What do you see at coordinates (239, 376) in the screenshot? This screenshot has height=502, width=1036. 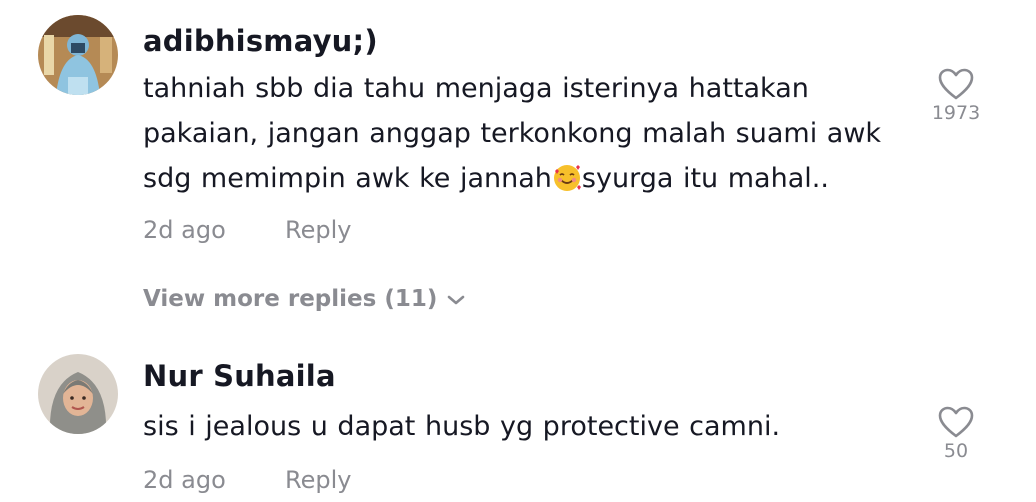 I see `comment-username: Nur Suhaila` at bounding box center [239, 376].